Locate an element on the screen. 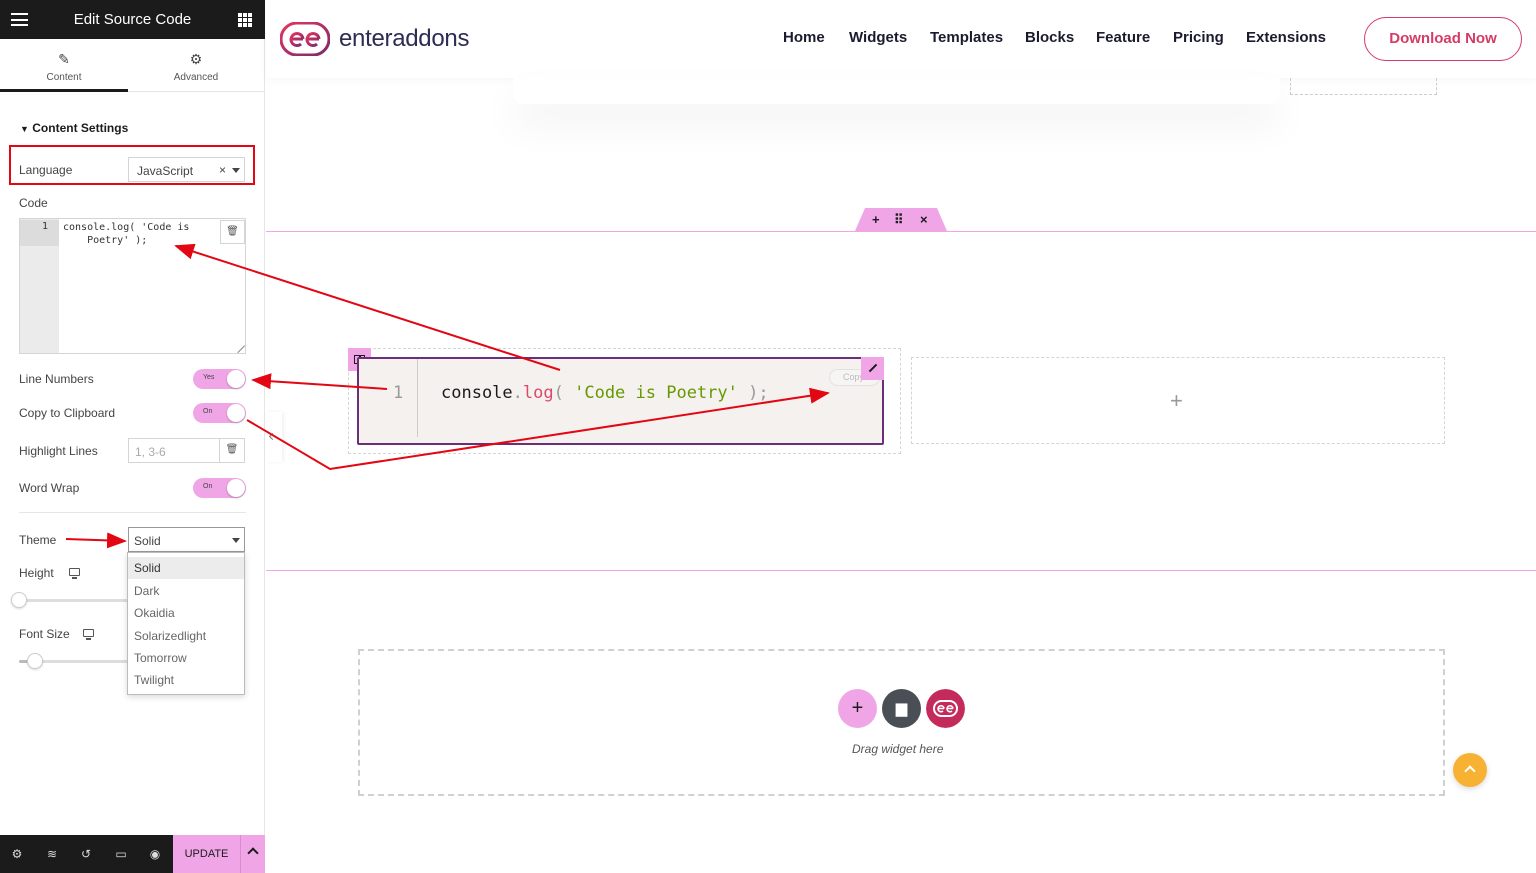 Image resolution: width=1536 pixels, height=873 pixels. language-select: JavaScript × is located at coordinates (186, 169).